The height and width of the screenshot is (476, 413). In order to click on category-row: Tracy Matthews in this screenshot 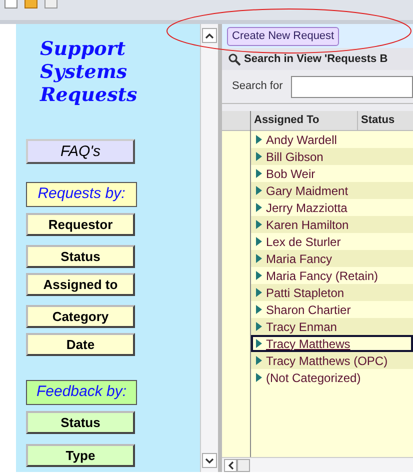, I will do `click(332, 343)`.